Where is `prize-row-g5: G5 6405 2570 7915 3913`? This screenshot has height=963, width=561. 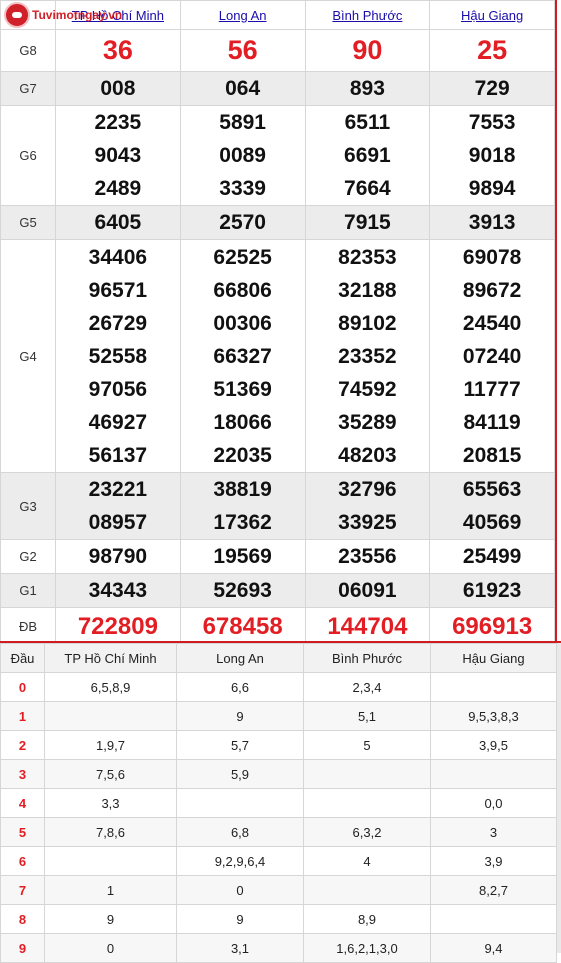 prize-row-g5: G5 6405 2570 7915 3913 is located at coordinates (277, 222).